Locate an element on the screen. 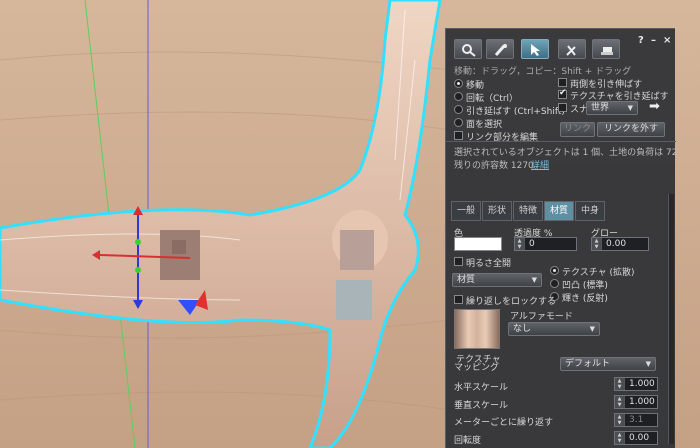 The height and width of the screenshot is (448, 700). build-tool-button is located at coordinates (572, 49).